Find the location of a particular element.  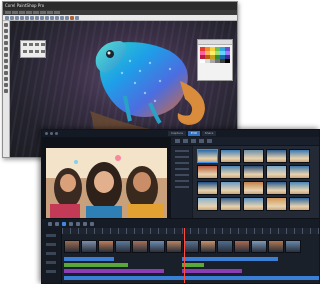

layers-icon is located at coordinates (47, 17).